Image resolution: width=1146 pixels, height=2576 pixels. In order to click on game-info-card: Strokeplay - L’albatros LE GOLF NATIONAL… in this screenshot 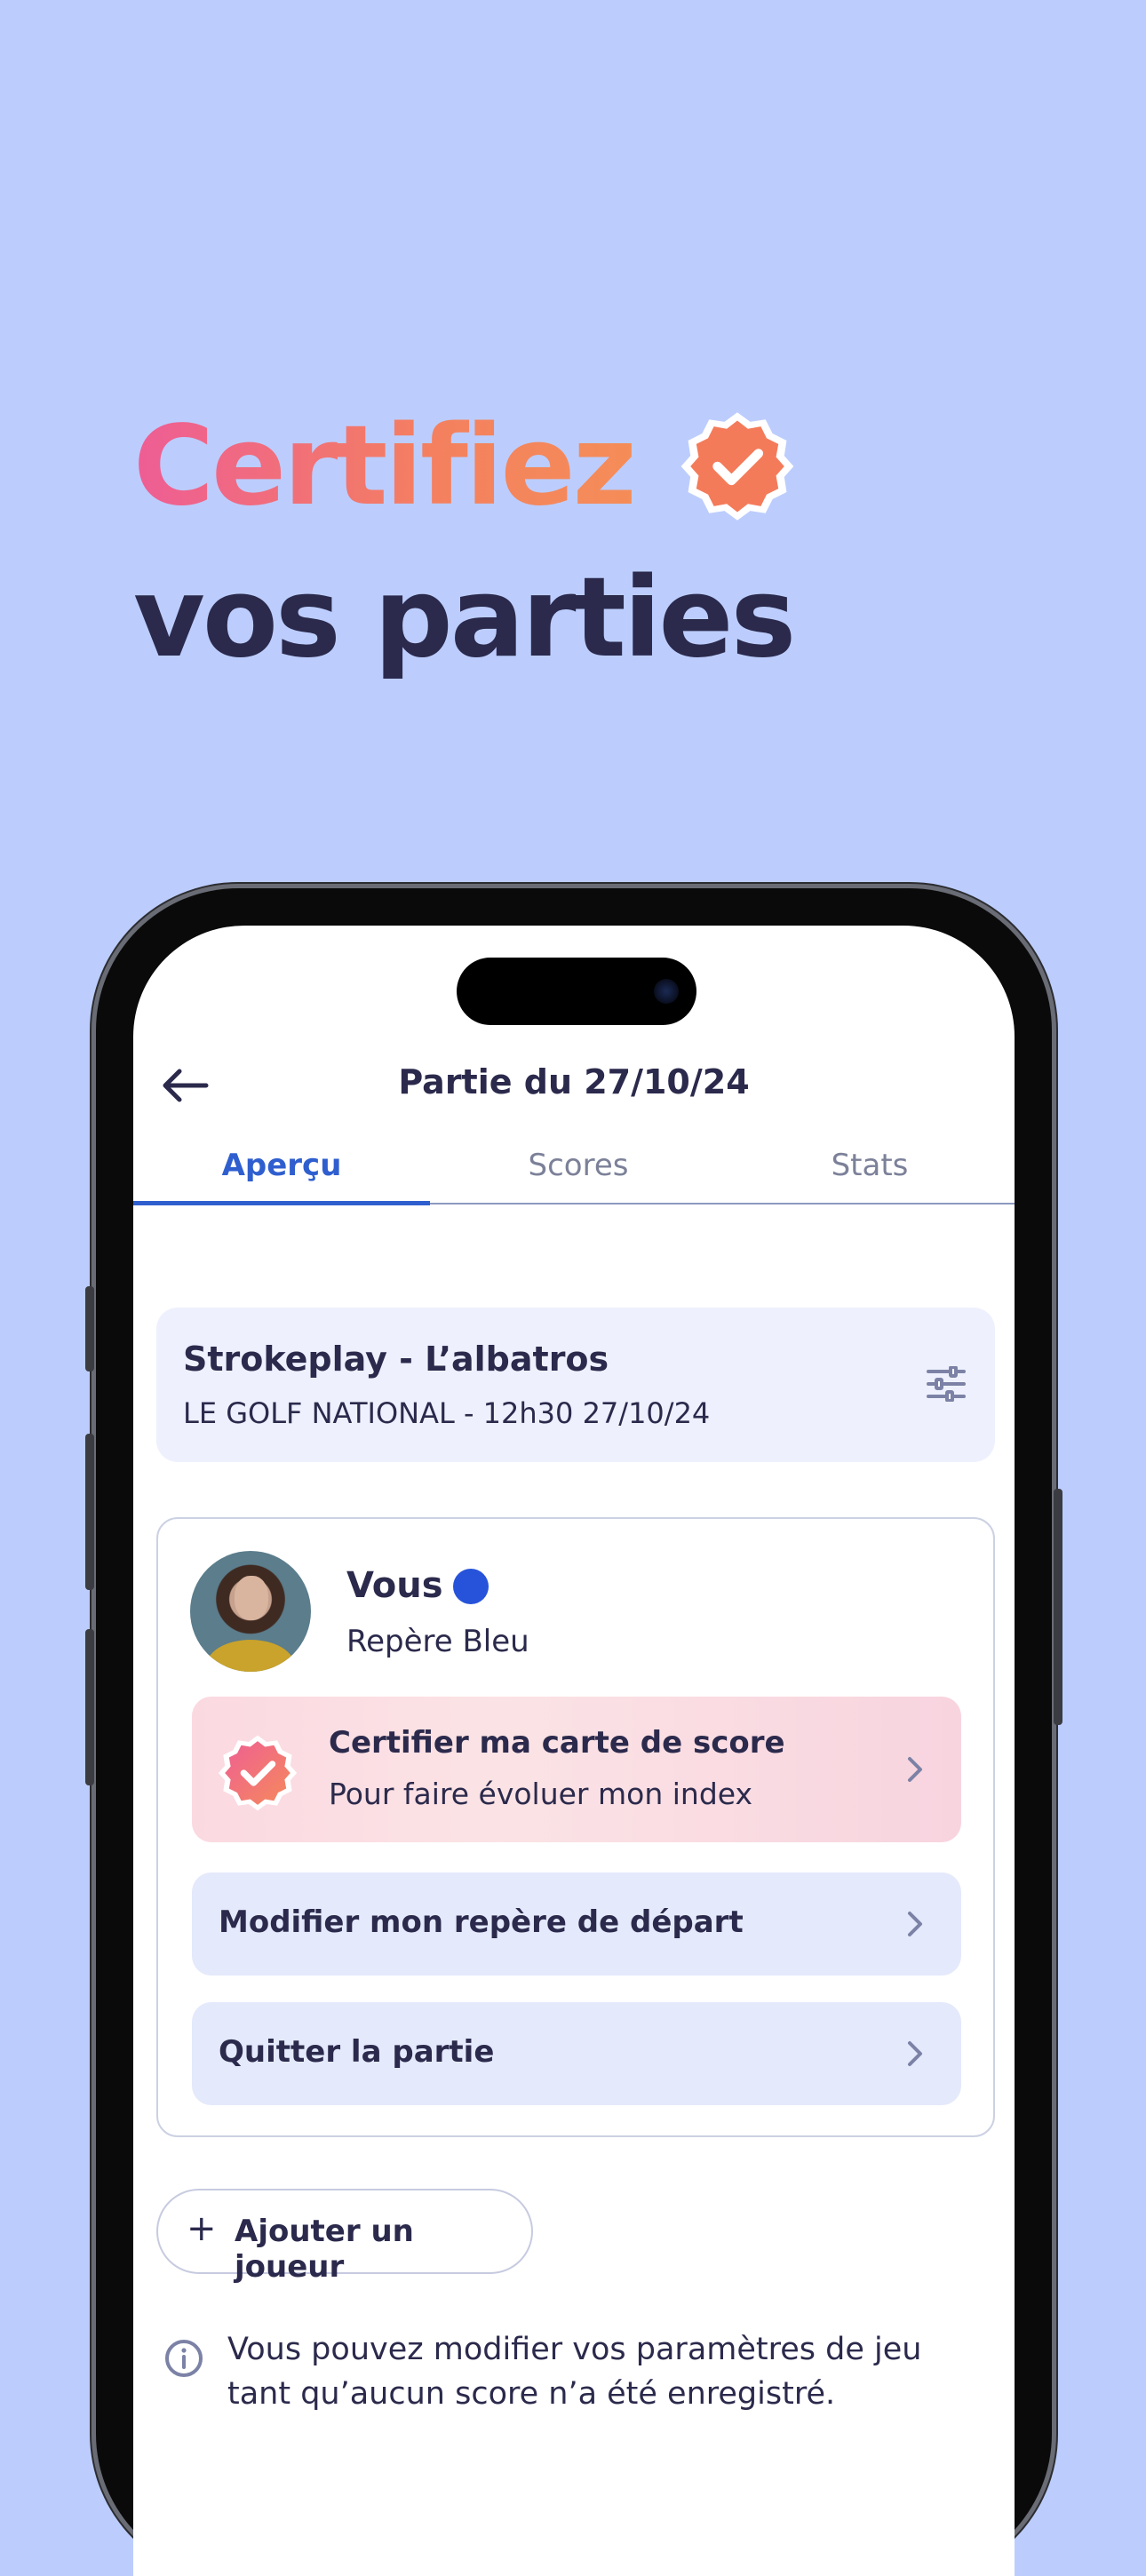, I will do `click(575, 1385)`.